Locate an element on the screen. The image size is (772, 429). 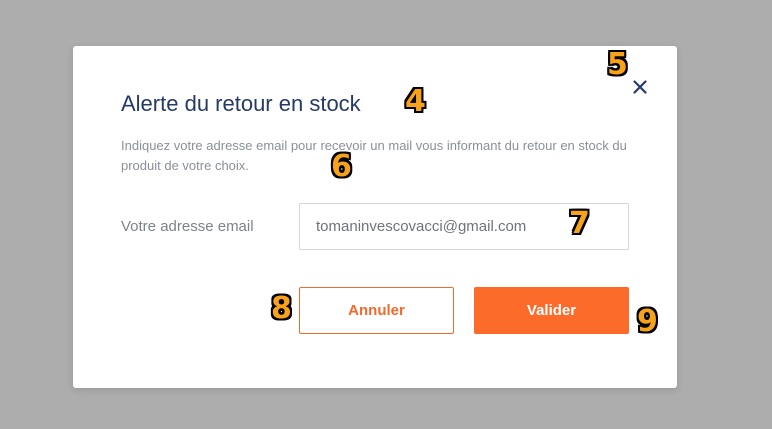
close-icon is located at coordinates (640, 87).